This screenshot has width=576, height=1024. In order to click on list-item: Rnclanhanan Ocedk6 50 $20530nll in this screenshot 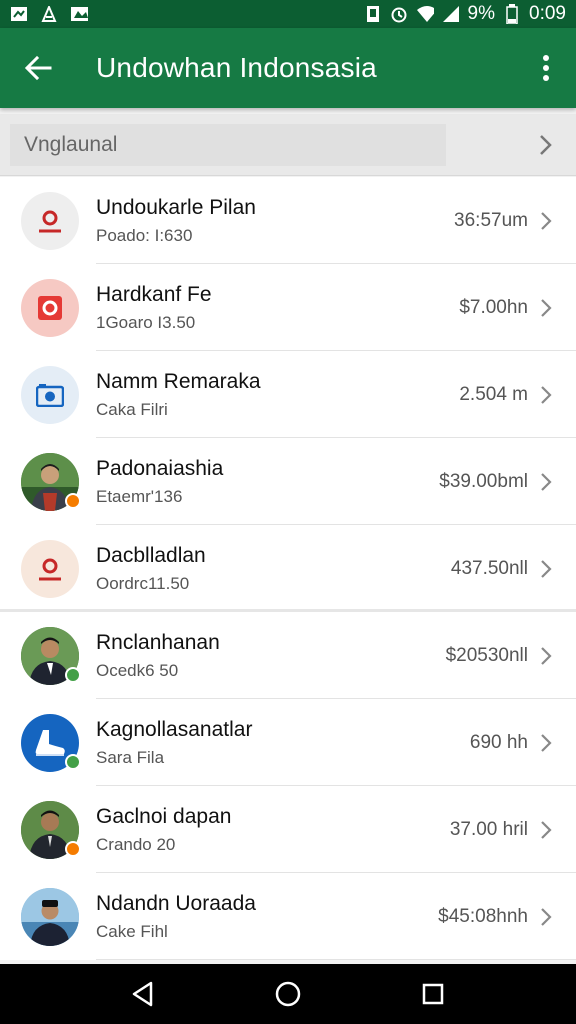, I will do `click(288, 655)`.